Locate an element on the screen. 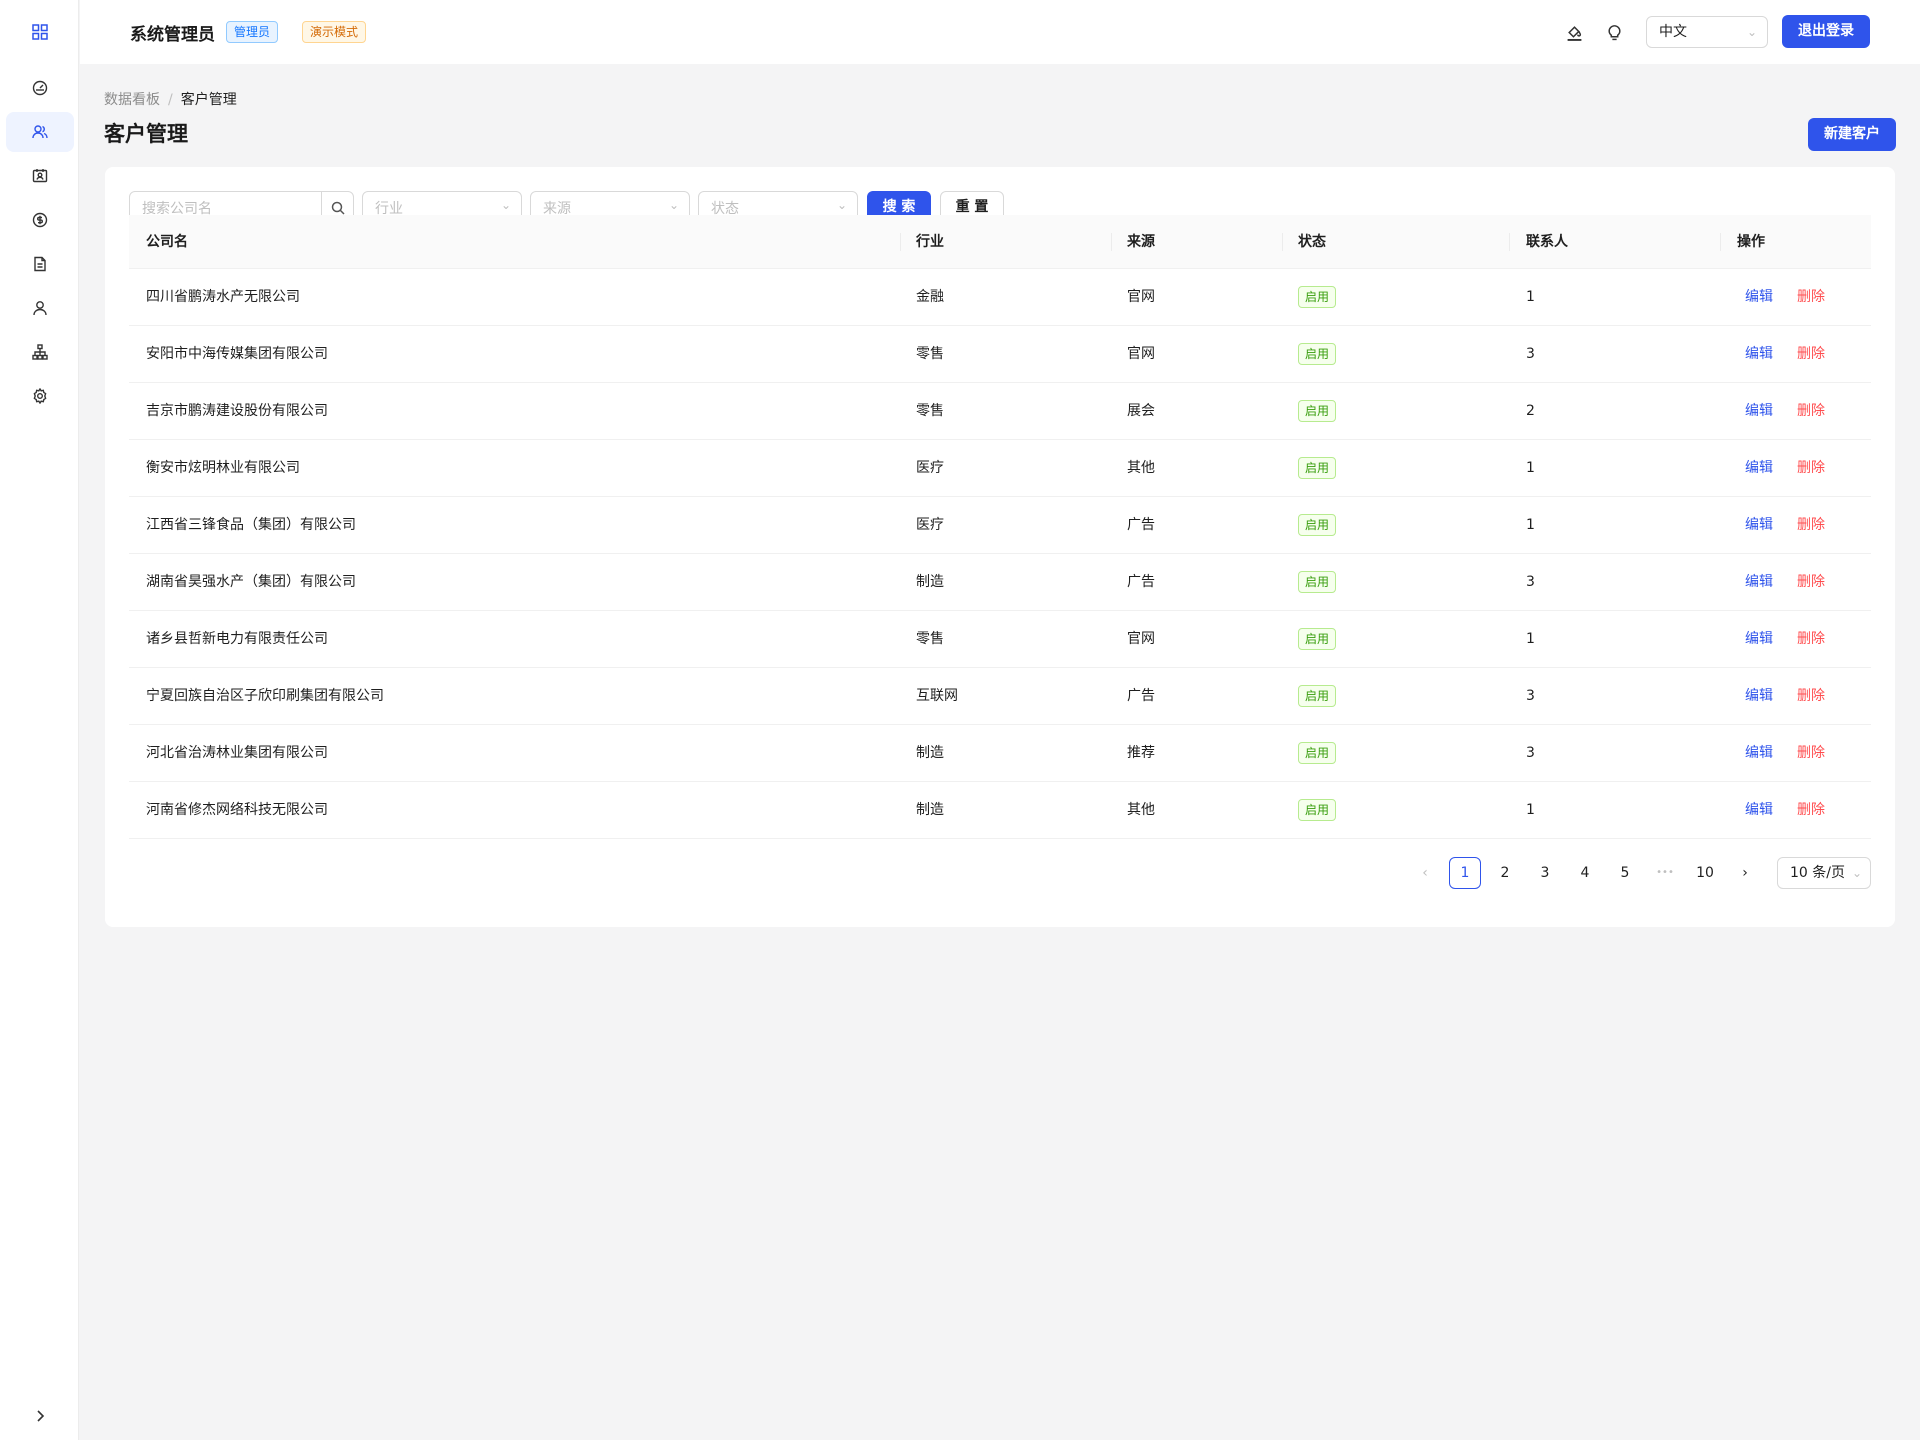  logout-button: 退出登录 is located at coordinates (1826, 31).